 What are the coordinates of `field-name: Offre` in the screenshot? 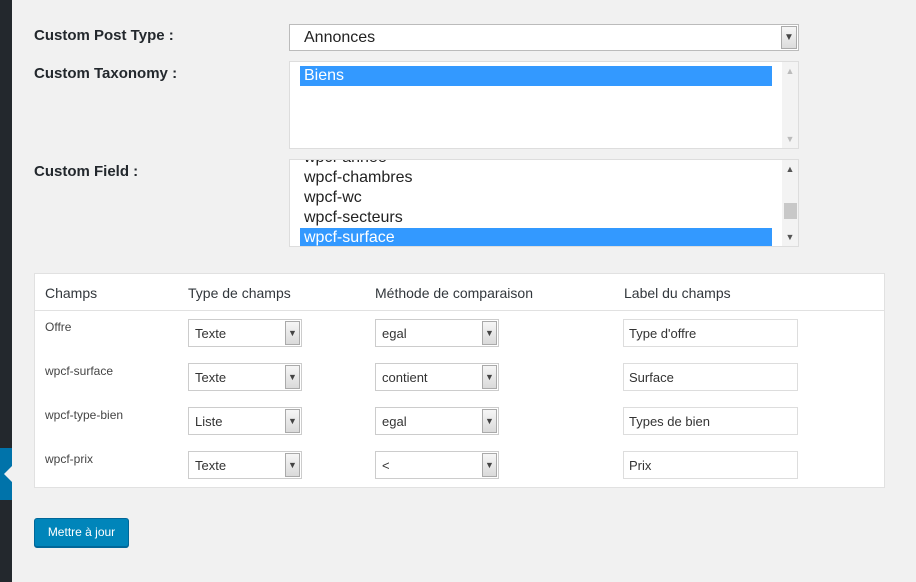 It's located at (58, 327).